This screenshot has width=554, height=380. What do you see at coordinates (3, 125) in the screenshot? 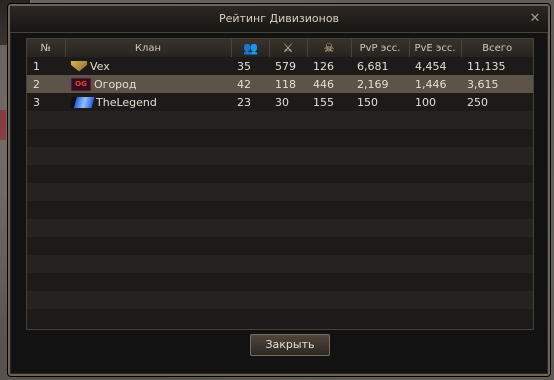
I see `world-object` at bounding box center [3, 125].